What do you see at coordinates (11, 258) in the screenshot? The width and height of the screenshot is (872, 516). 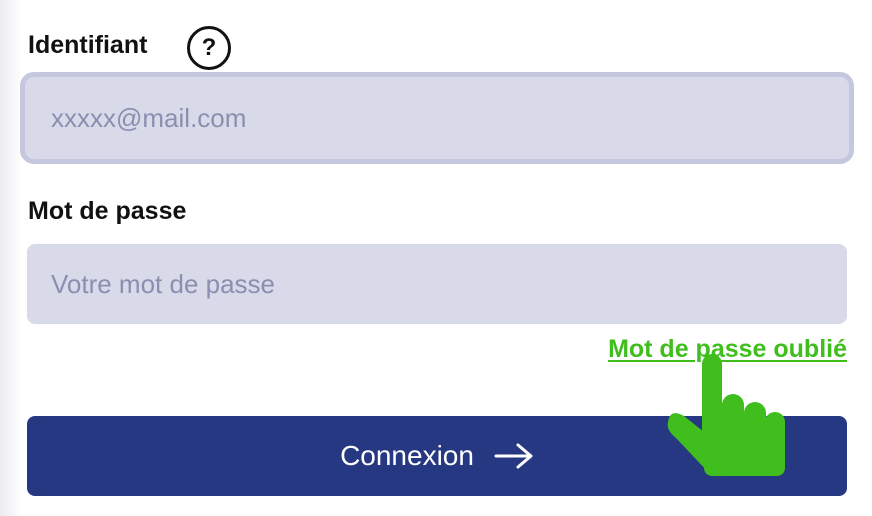 I see `left-edge-shadow` at bounding box center [11, 258].